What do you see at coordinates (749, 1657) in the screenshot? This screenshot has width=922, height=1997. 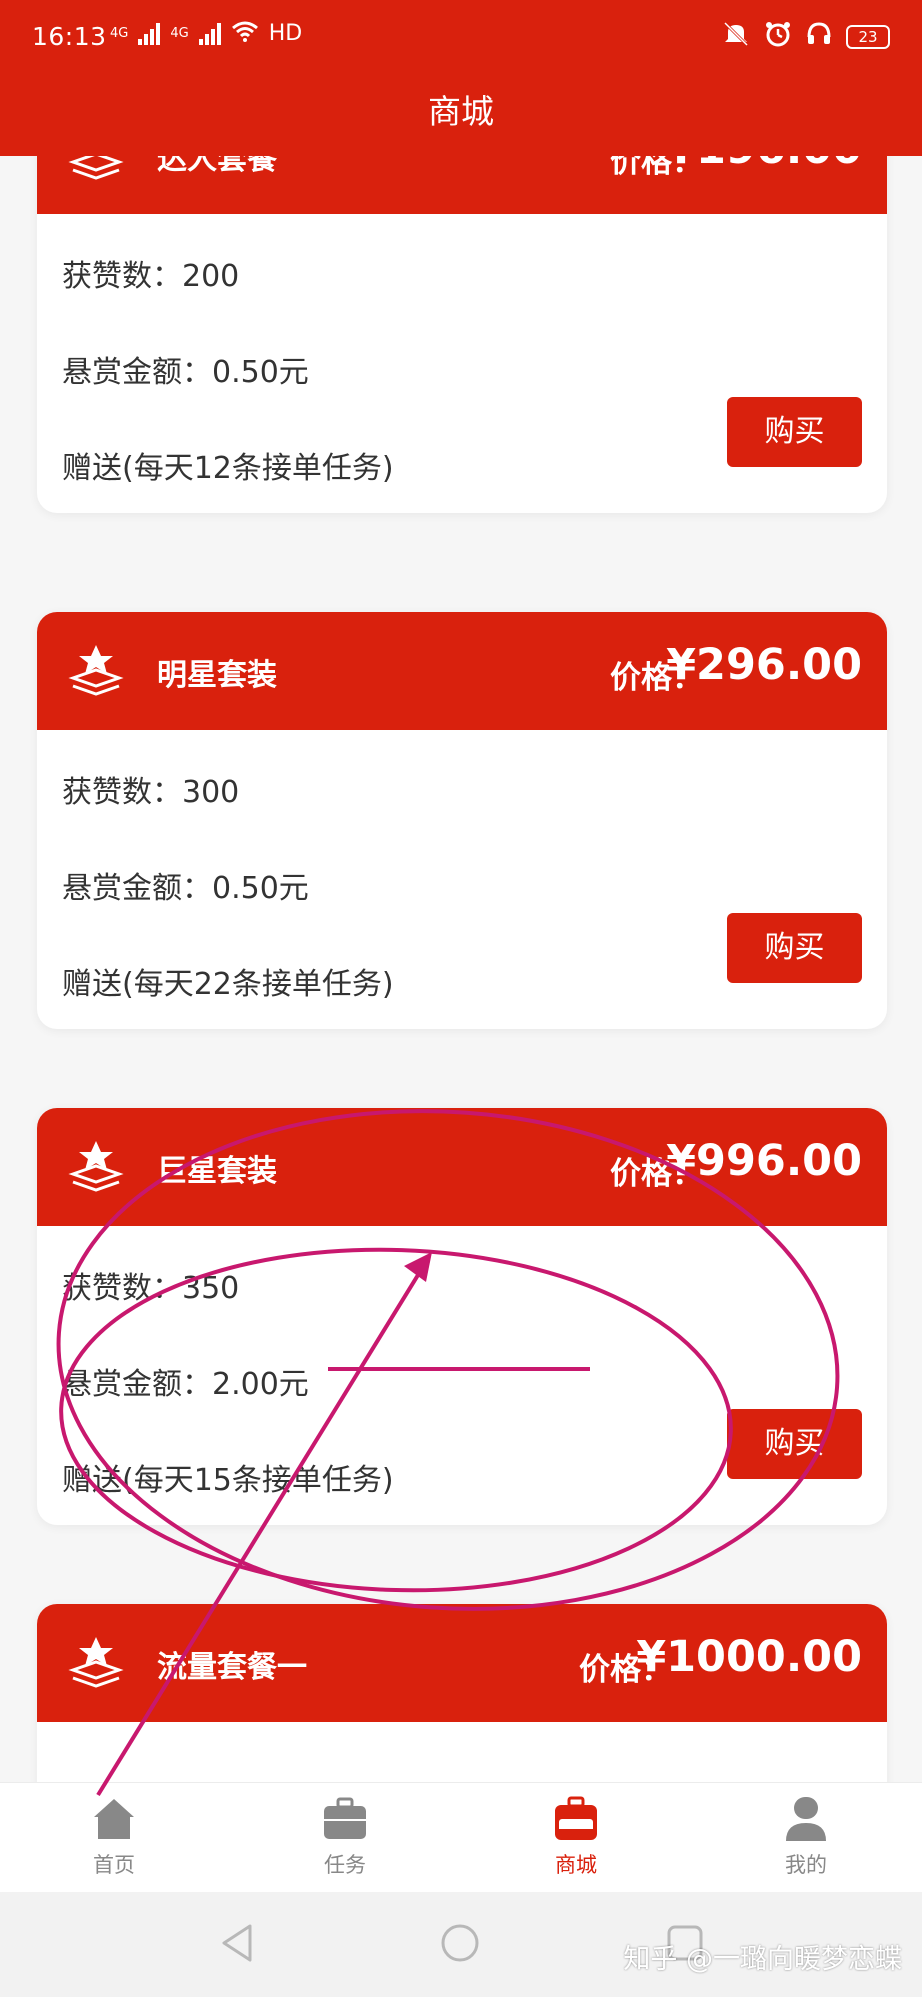 I see `package-price: ¥1000.00` at bounding box center [749, 1657].